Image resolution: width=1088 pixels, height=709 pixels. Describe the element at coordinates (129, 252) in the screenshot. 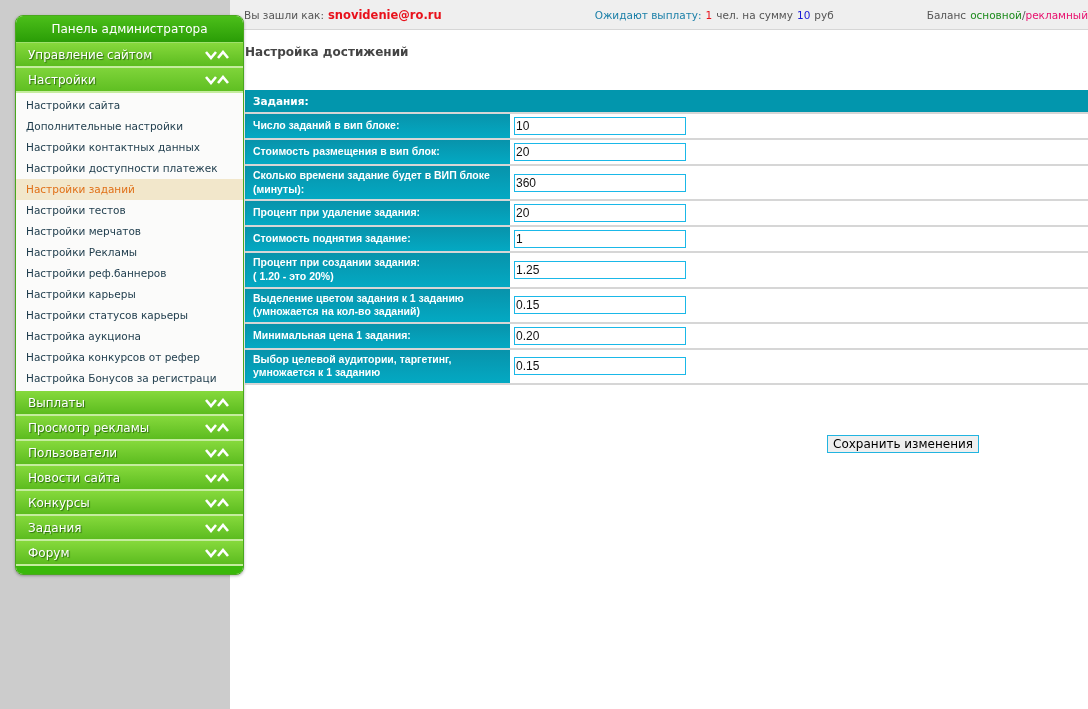

I see `menu-item: Настройки Рекламы` at that location.